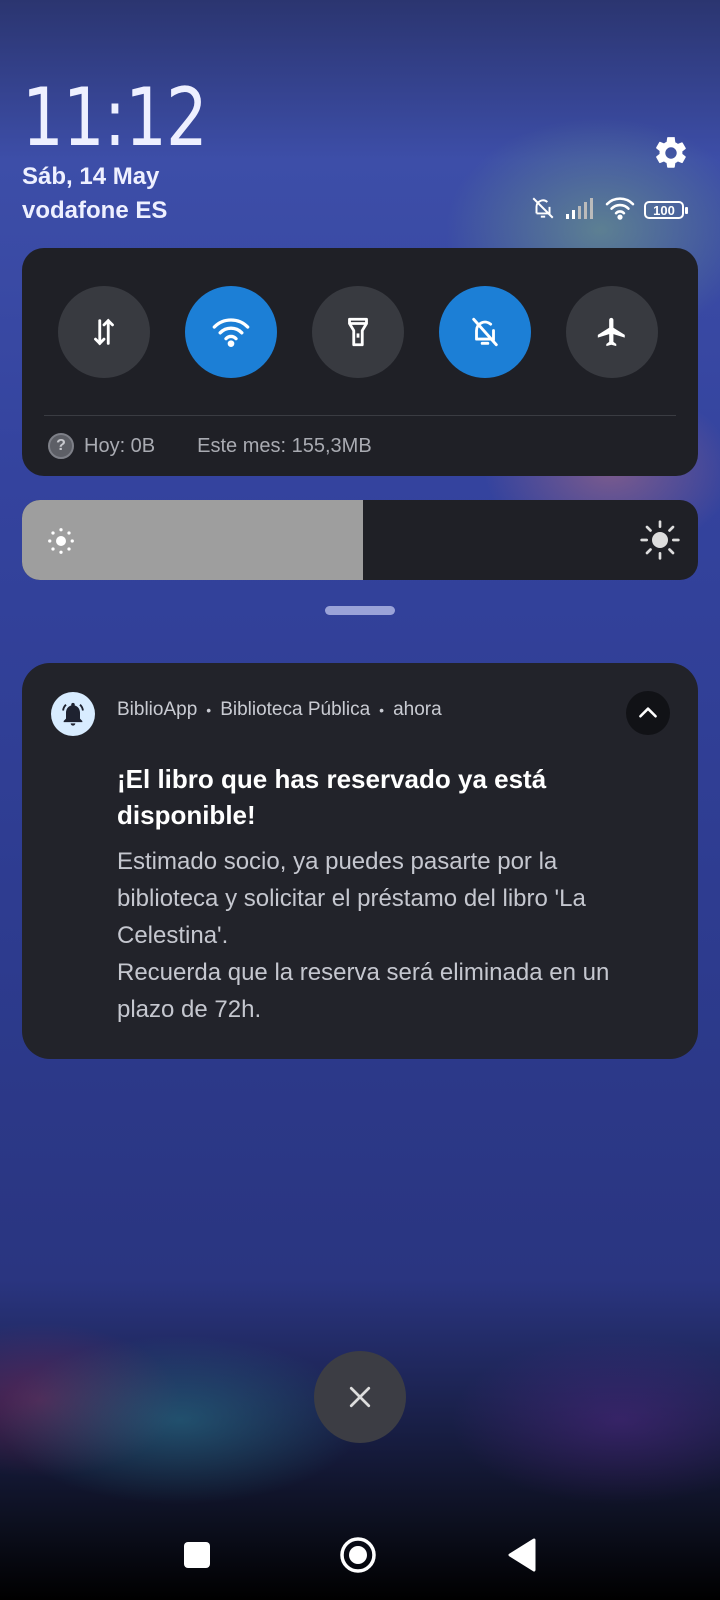 This screenshot has height=1600, width=720. Describe the element at coordinates (115, 117) in the screenshot. I see `clock-time: 11:12` at that location.